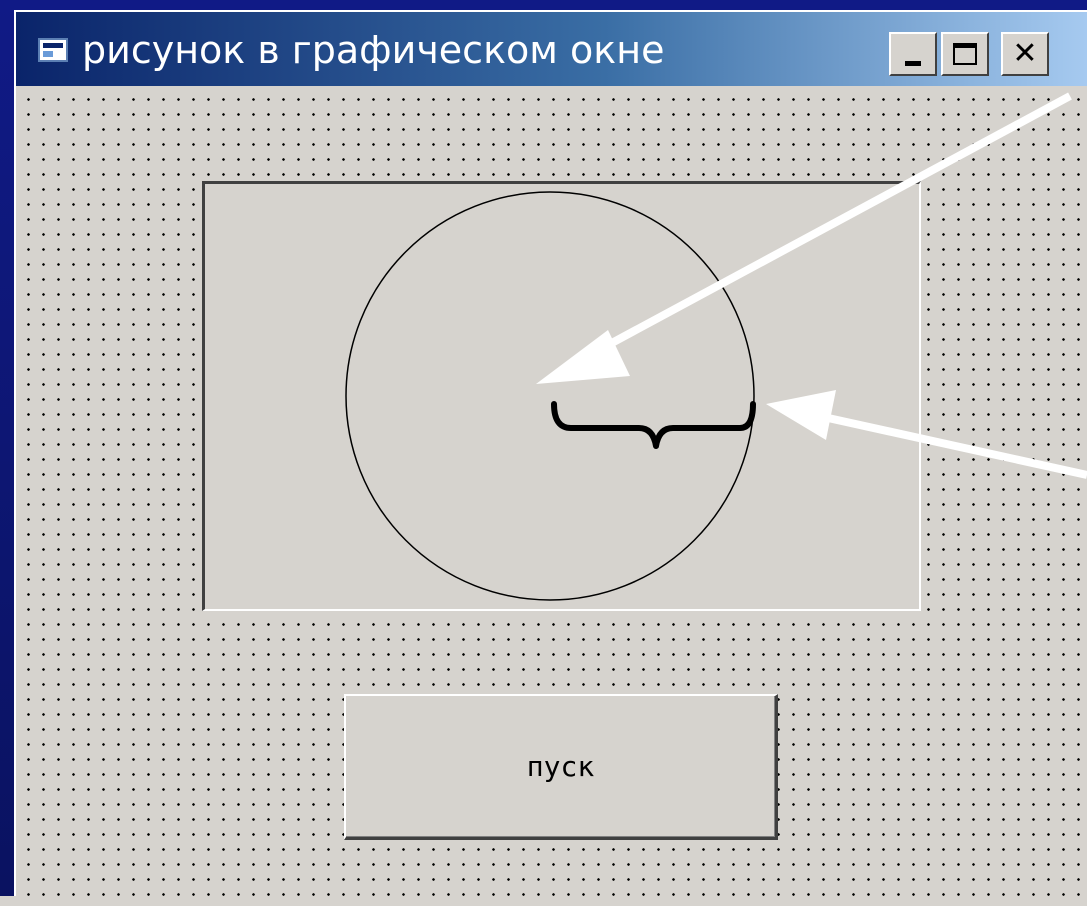  I want to click on form-icon, so click(53, 50).